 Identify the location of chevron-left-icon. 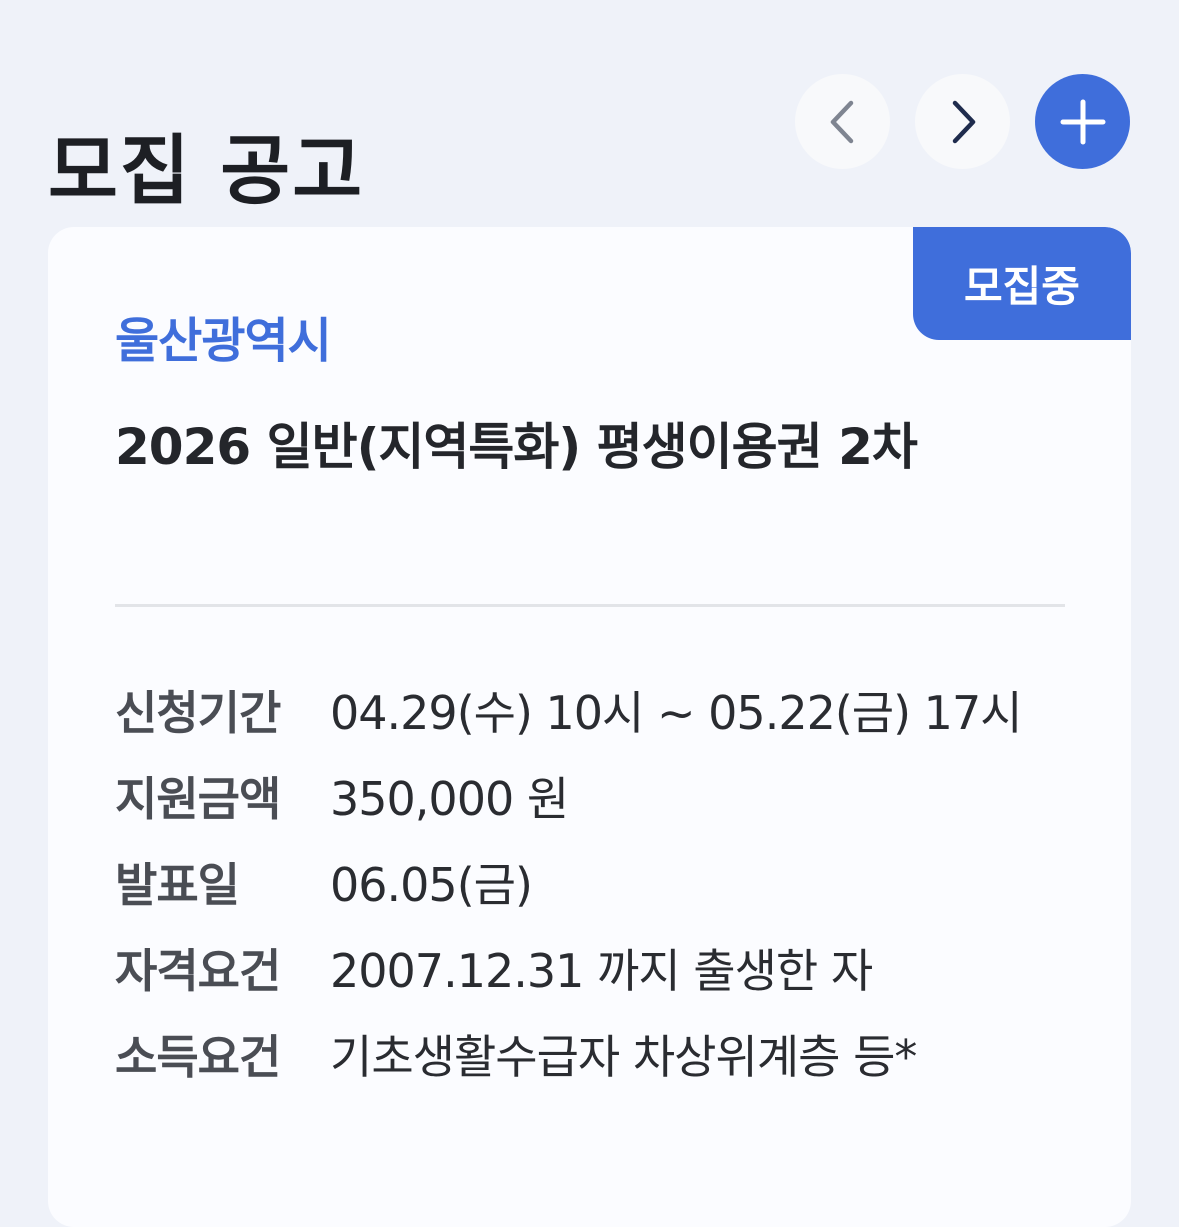
(841, 121).